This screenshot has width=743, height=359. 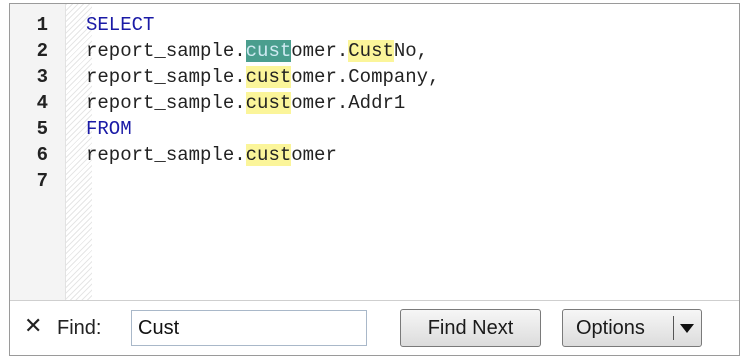 I want to click on code-line: 6 report_sample.customer, so click(x=374, y=155).